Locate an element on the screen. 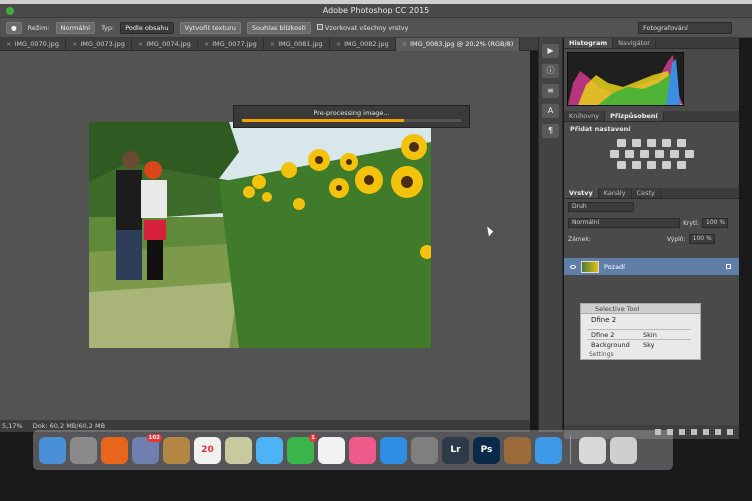  color-balance-icon is located at coordinates (629, 154).